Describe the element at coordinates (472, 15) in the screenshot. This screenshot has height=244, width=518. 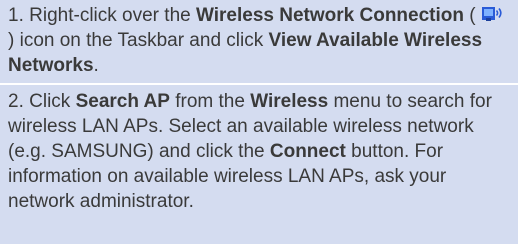
I see `step-1-text-b: (` at that location.